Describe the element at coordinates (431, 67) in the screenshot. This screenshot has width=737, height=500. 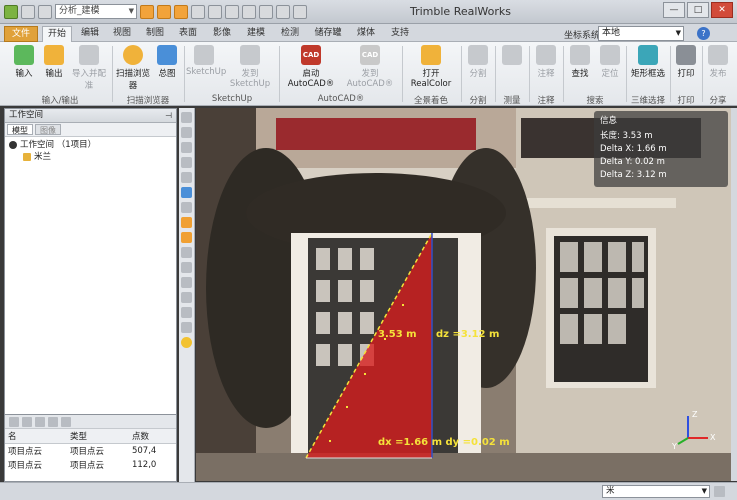
I see `open-realcolor-button: 打开RealColor` at that location.